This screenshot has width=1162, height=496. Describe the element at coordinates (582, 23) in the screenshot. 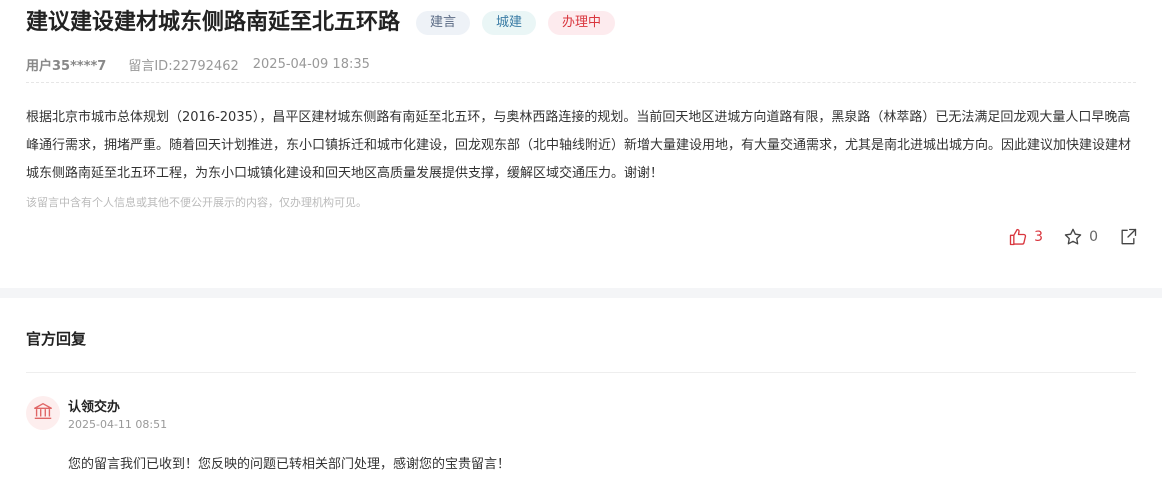

I see `status-badge: 办理中` at that location.